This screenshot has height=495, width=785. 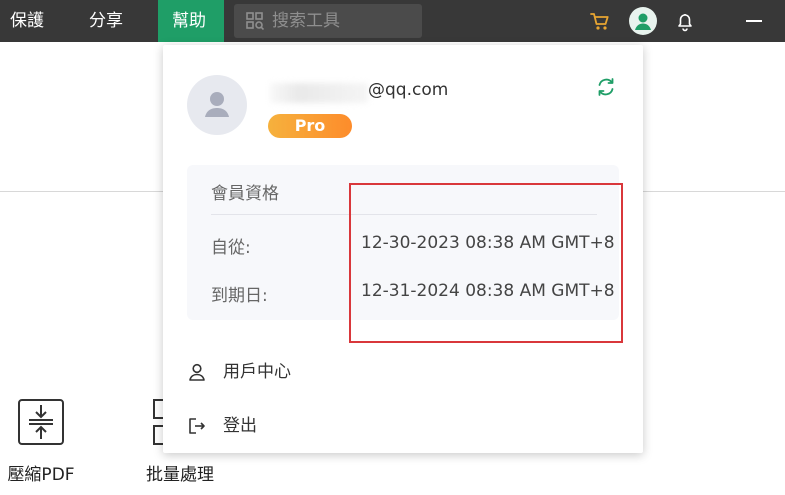 What do you see at coordinates (408, 90) in the screenshot?
I see `account-email: @qq.com` at bounding box center [408, 90].